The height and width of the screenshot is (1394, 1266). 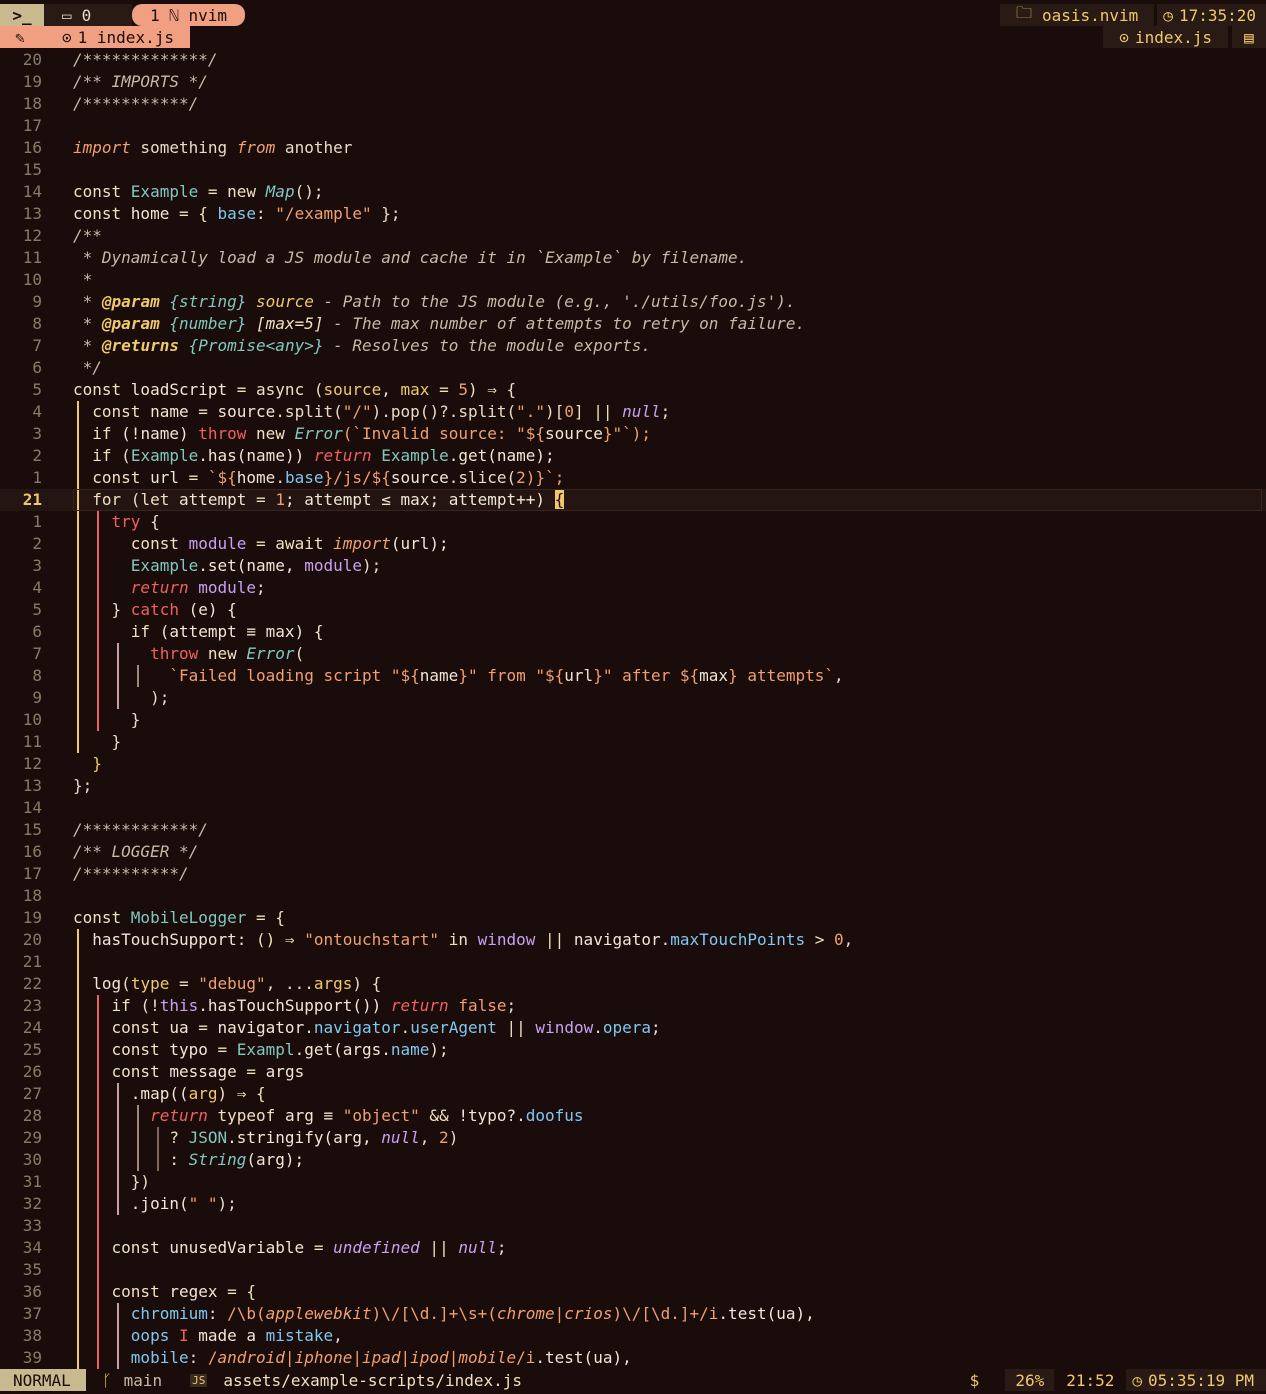 What do you see at coordinates (633, 368) in the screenshot?
I see `code-line: 6 */` at bounding box center [633, 368].